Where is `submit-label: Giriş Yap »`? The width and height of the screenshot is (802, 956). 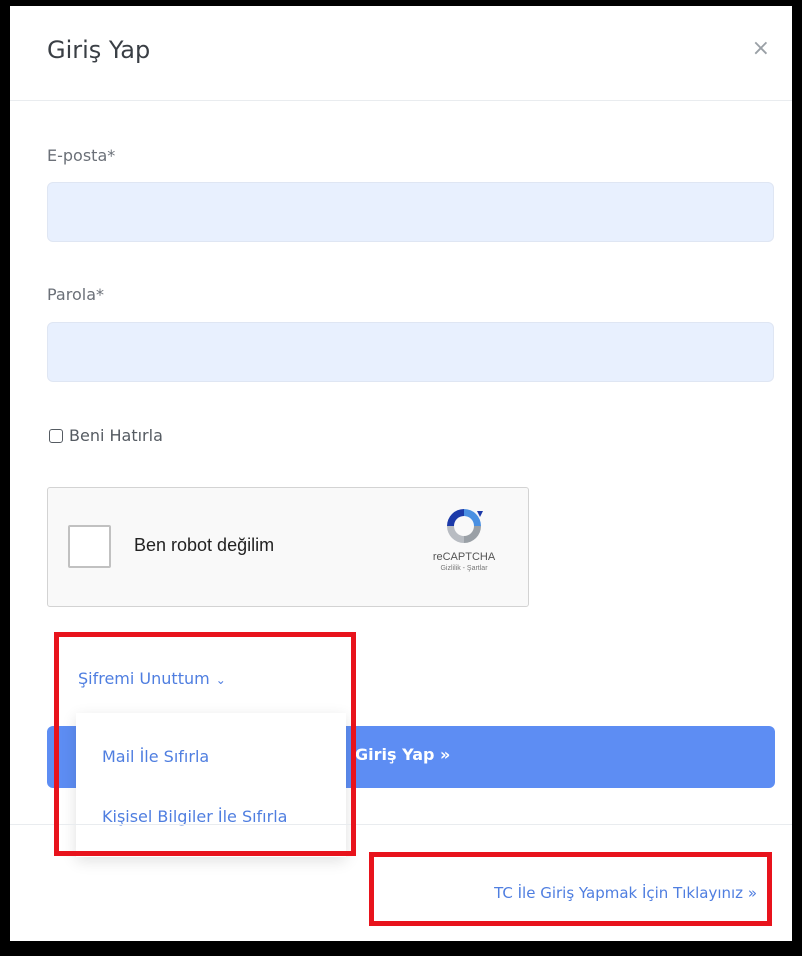
submit-label: Giriş Yap » is located at coordinates (403, 754).